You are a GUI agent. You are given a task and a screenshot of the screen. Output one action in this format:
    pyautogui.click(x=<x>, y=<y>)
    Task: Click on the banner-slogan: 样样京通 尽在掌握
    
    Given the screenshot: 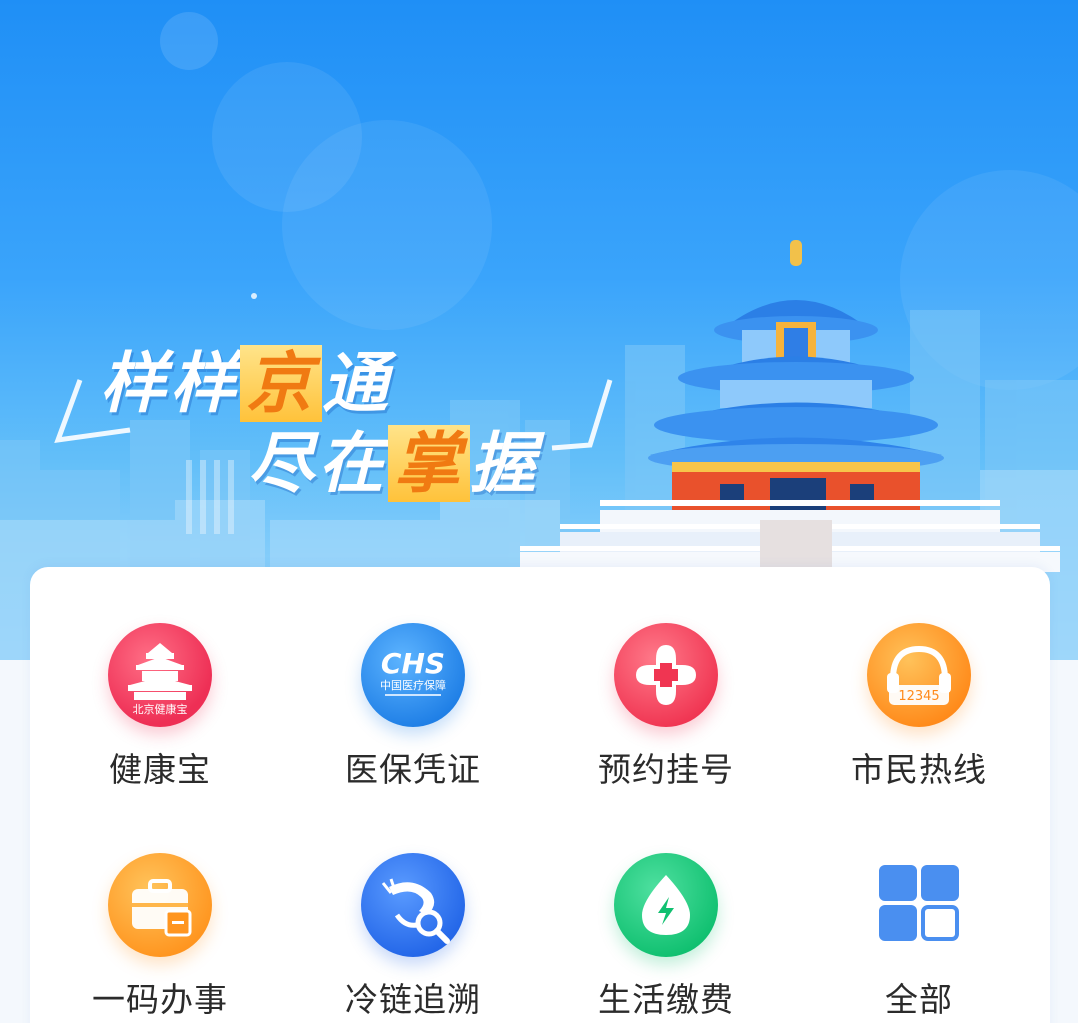 What is the action you would take?
    pyautogui.click(x=350, y=411)
    